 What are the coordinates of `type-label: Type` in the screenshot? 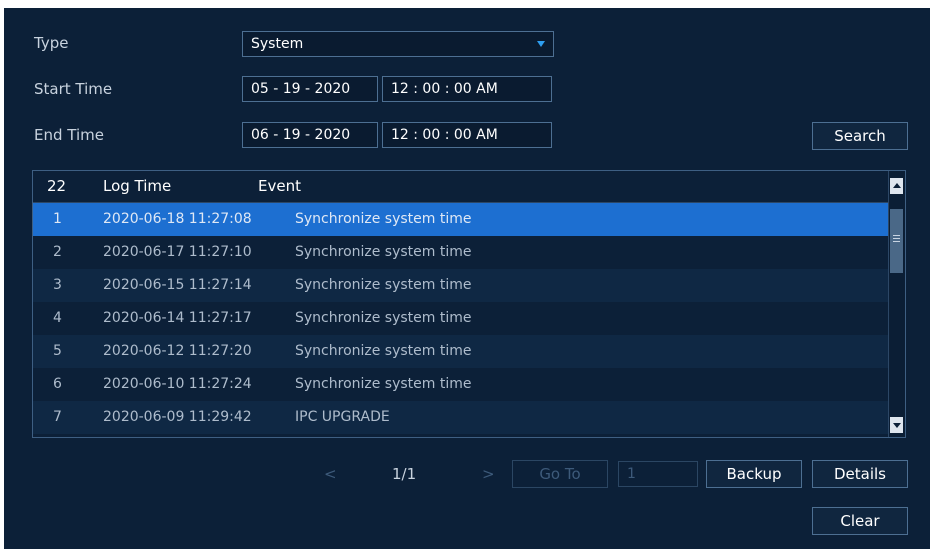 It's located at (51, 43).